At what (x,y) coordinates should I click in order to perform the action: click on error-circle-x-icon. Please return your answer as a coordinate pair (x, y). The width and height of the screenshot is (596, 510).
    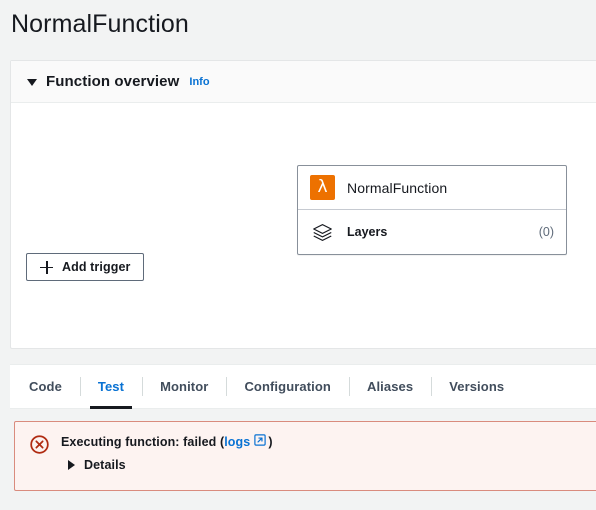
    Looking at the image, I should click on (39, 444).